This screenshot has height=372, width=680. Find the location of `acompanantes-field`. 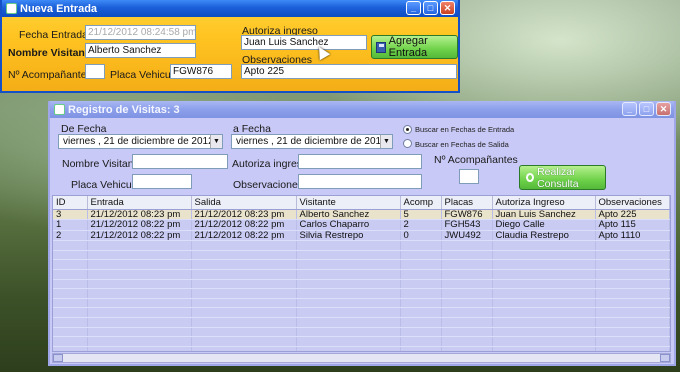

acompanantes-field is located at coordinates (95, 71).